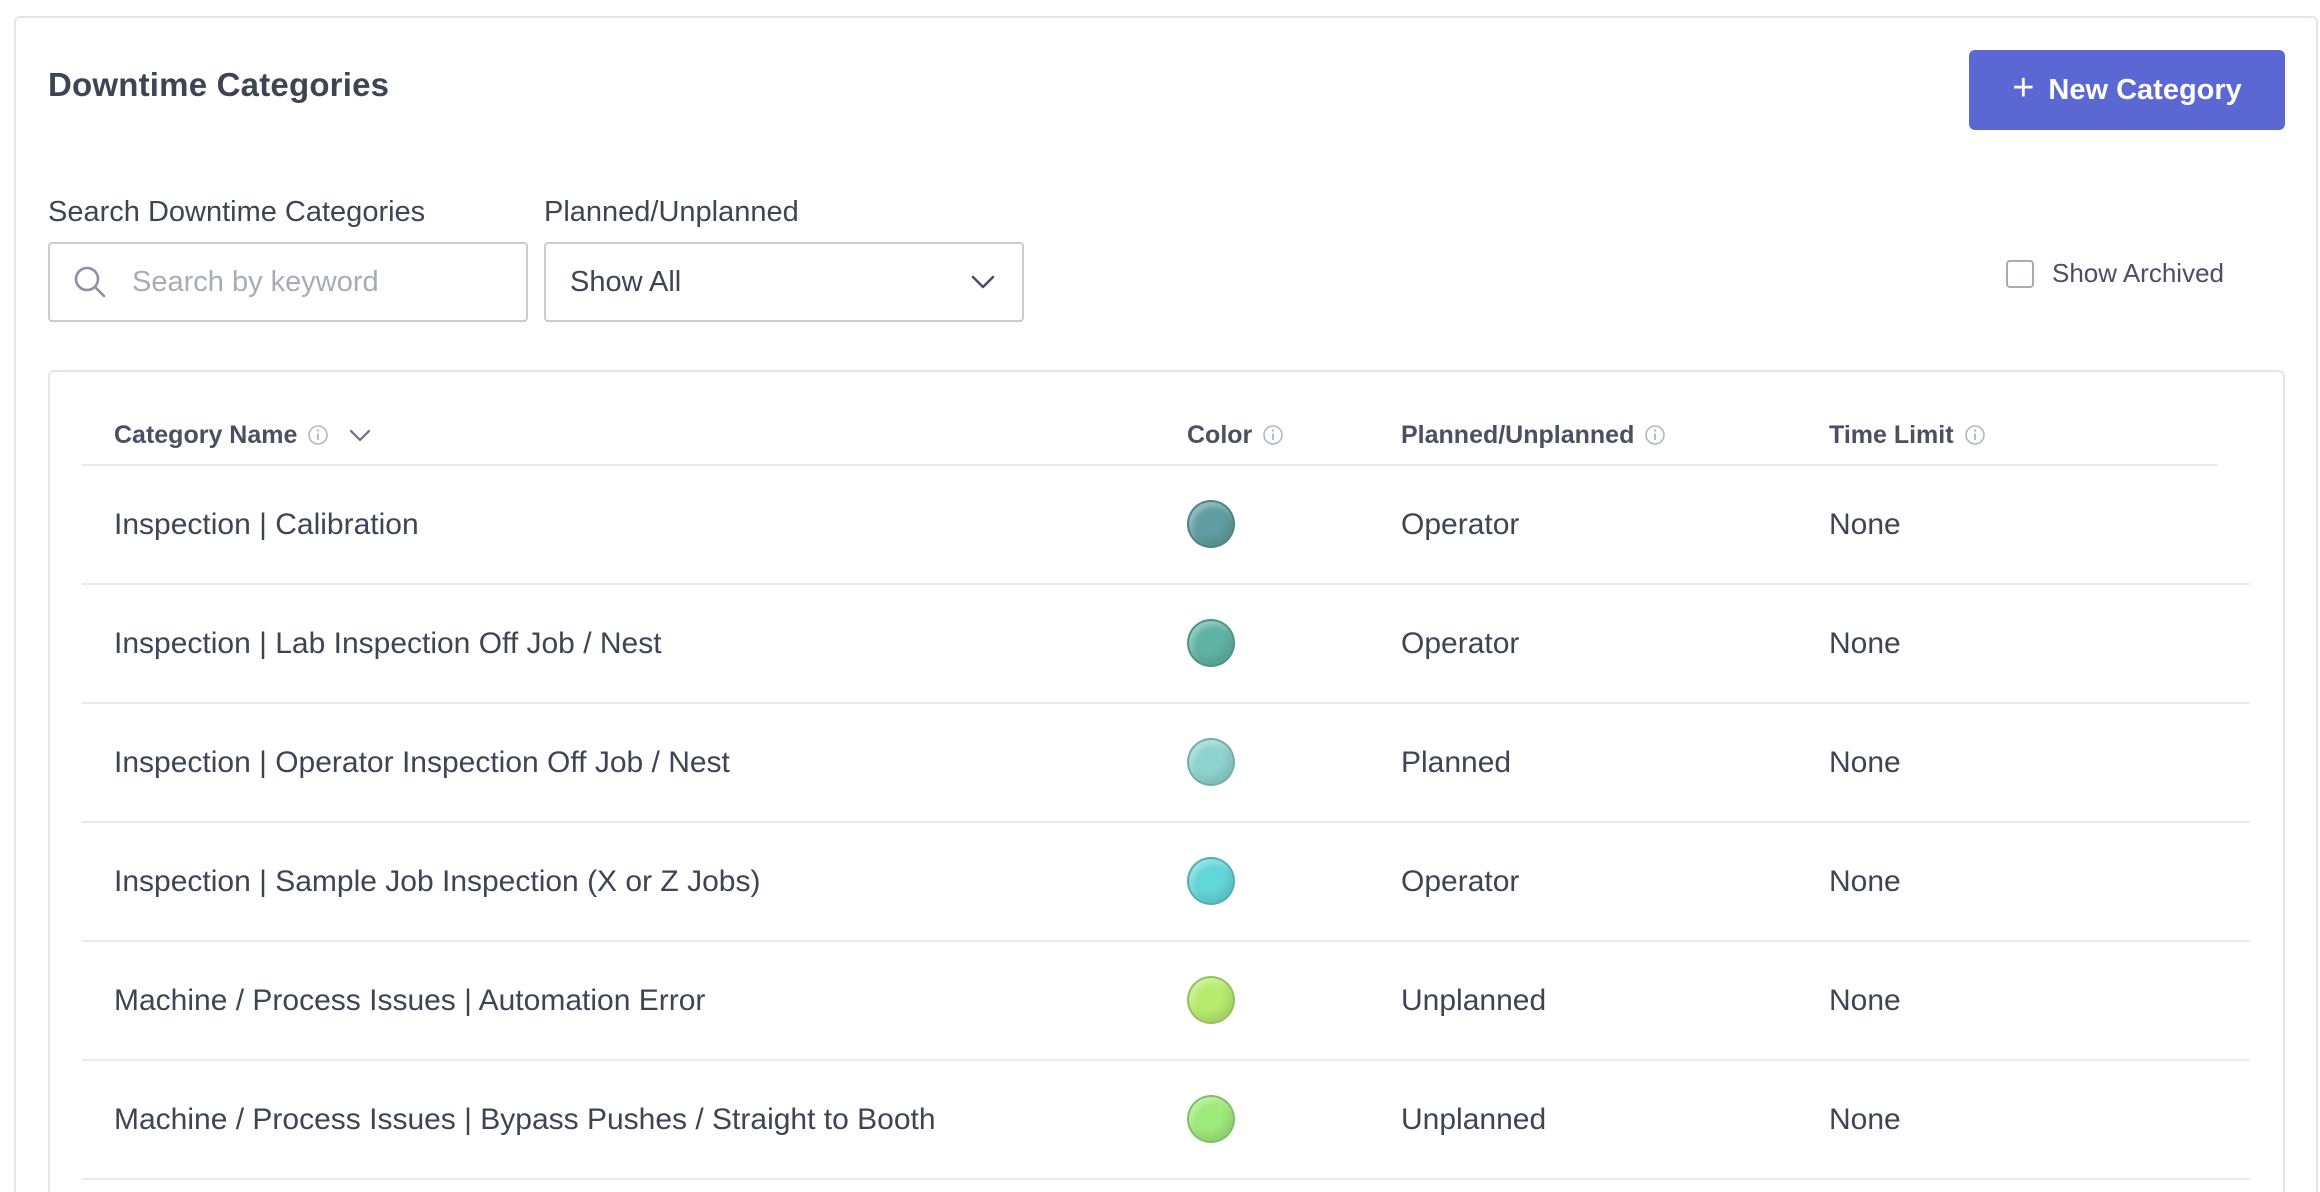 The width and height of the screenshot is (2320, 1192). I want to click on chevron-down-icon, so click(983, 282).